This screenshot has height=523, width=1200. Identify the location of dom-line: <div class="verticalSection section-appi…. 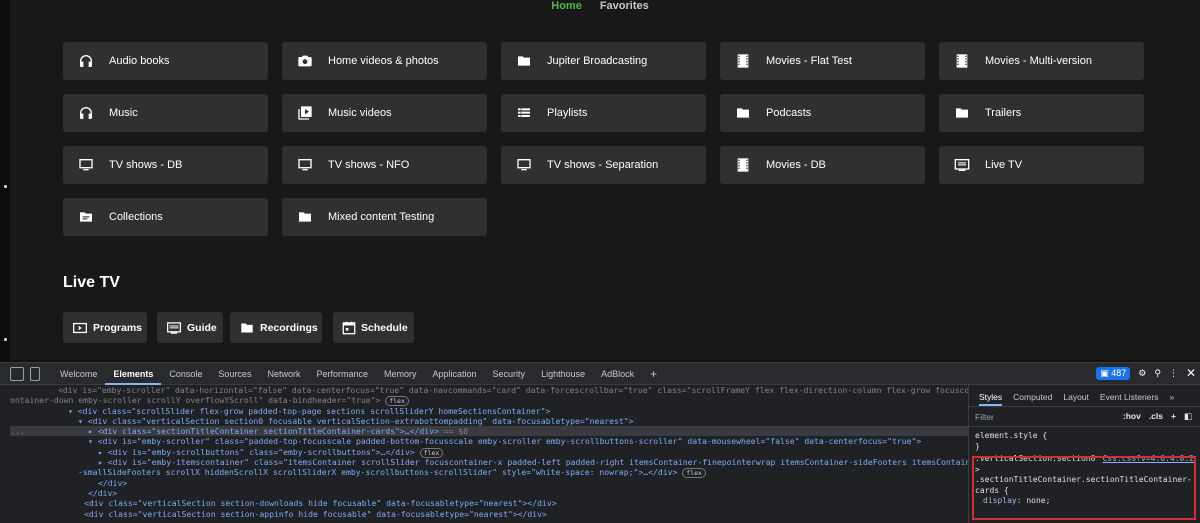
(489, 514).